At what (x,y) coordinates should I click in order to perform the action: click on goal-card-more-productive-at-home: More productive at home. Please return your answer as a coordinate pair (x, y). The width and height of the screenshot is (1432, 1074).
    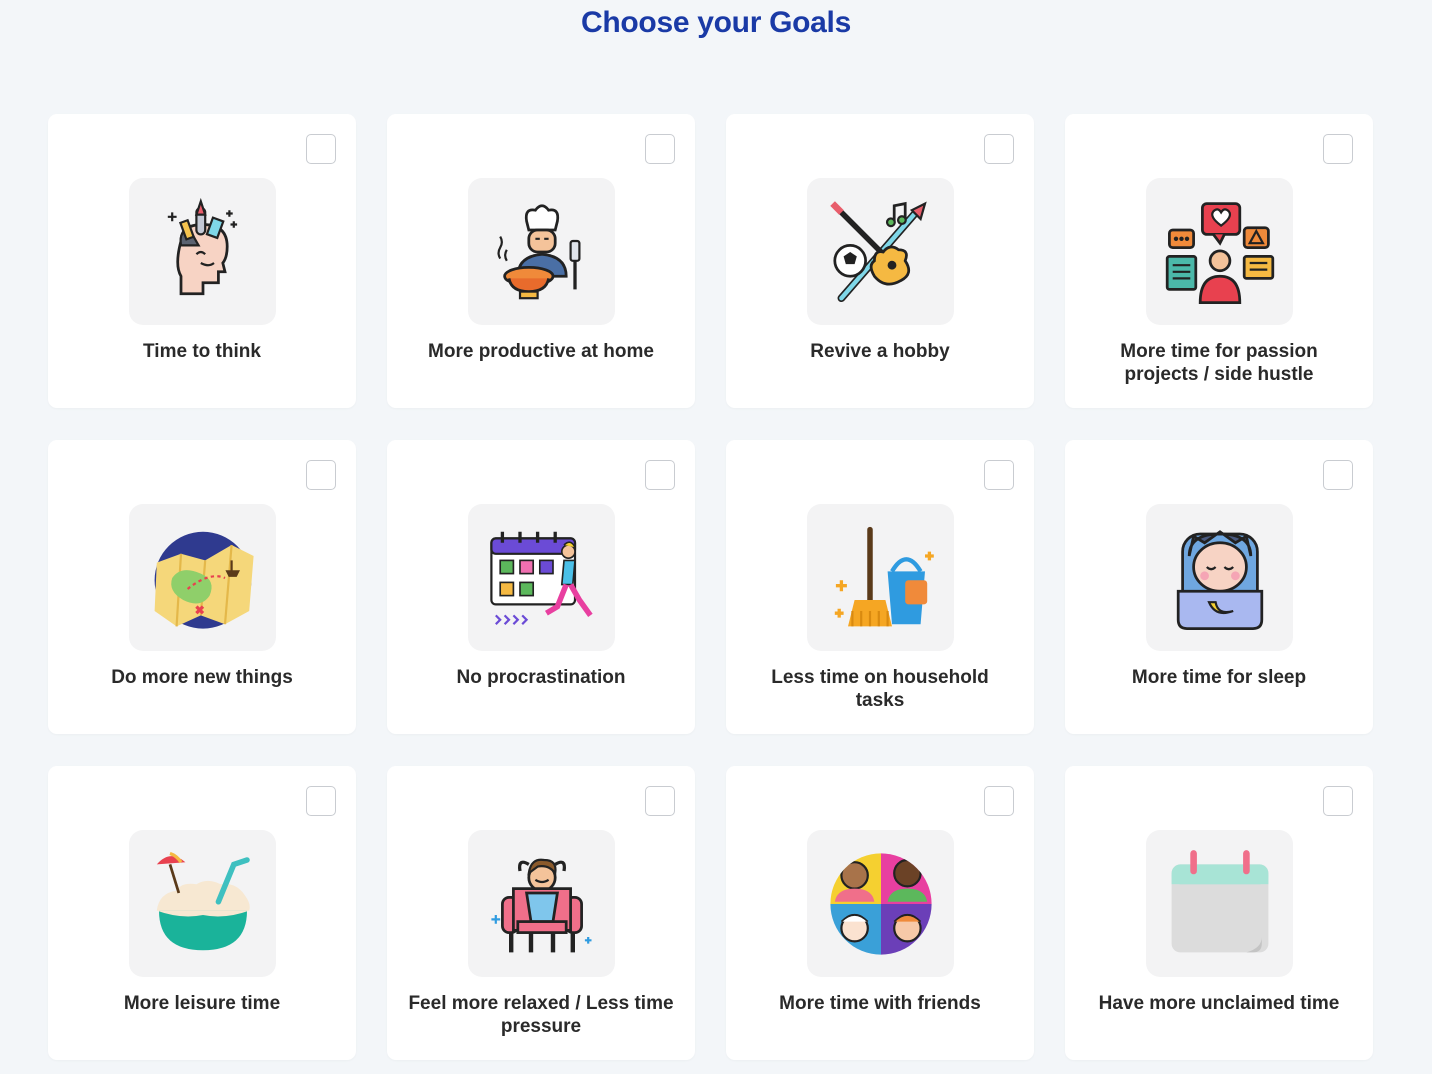
    Looking at the image, I should click on (541, 261).